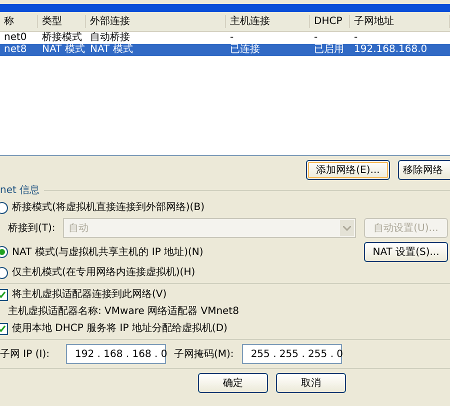  I want to click on column-header: DHCP, so click(330, 21).